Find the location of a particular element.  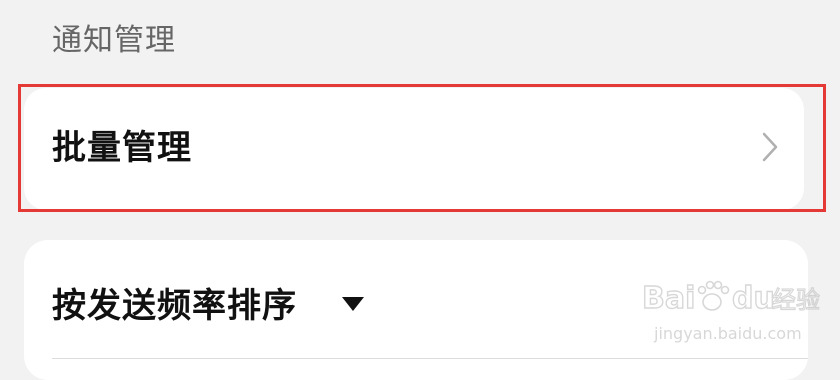

svg-text: 经验 is located at coordinates (796, 300).